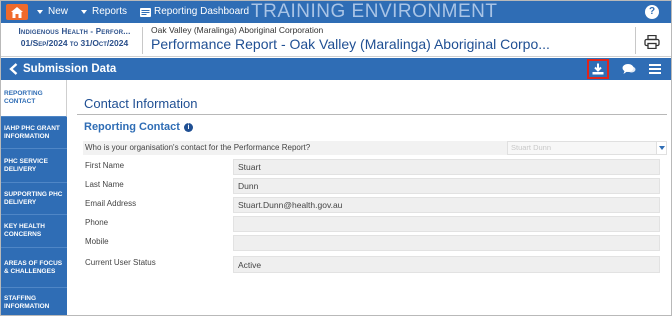  Describe the element at coordinates (145, 12) in the screenshot. I see `dashboard-icon` at that location.